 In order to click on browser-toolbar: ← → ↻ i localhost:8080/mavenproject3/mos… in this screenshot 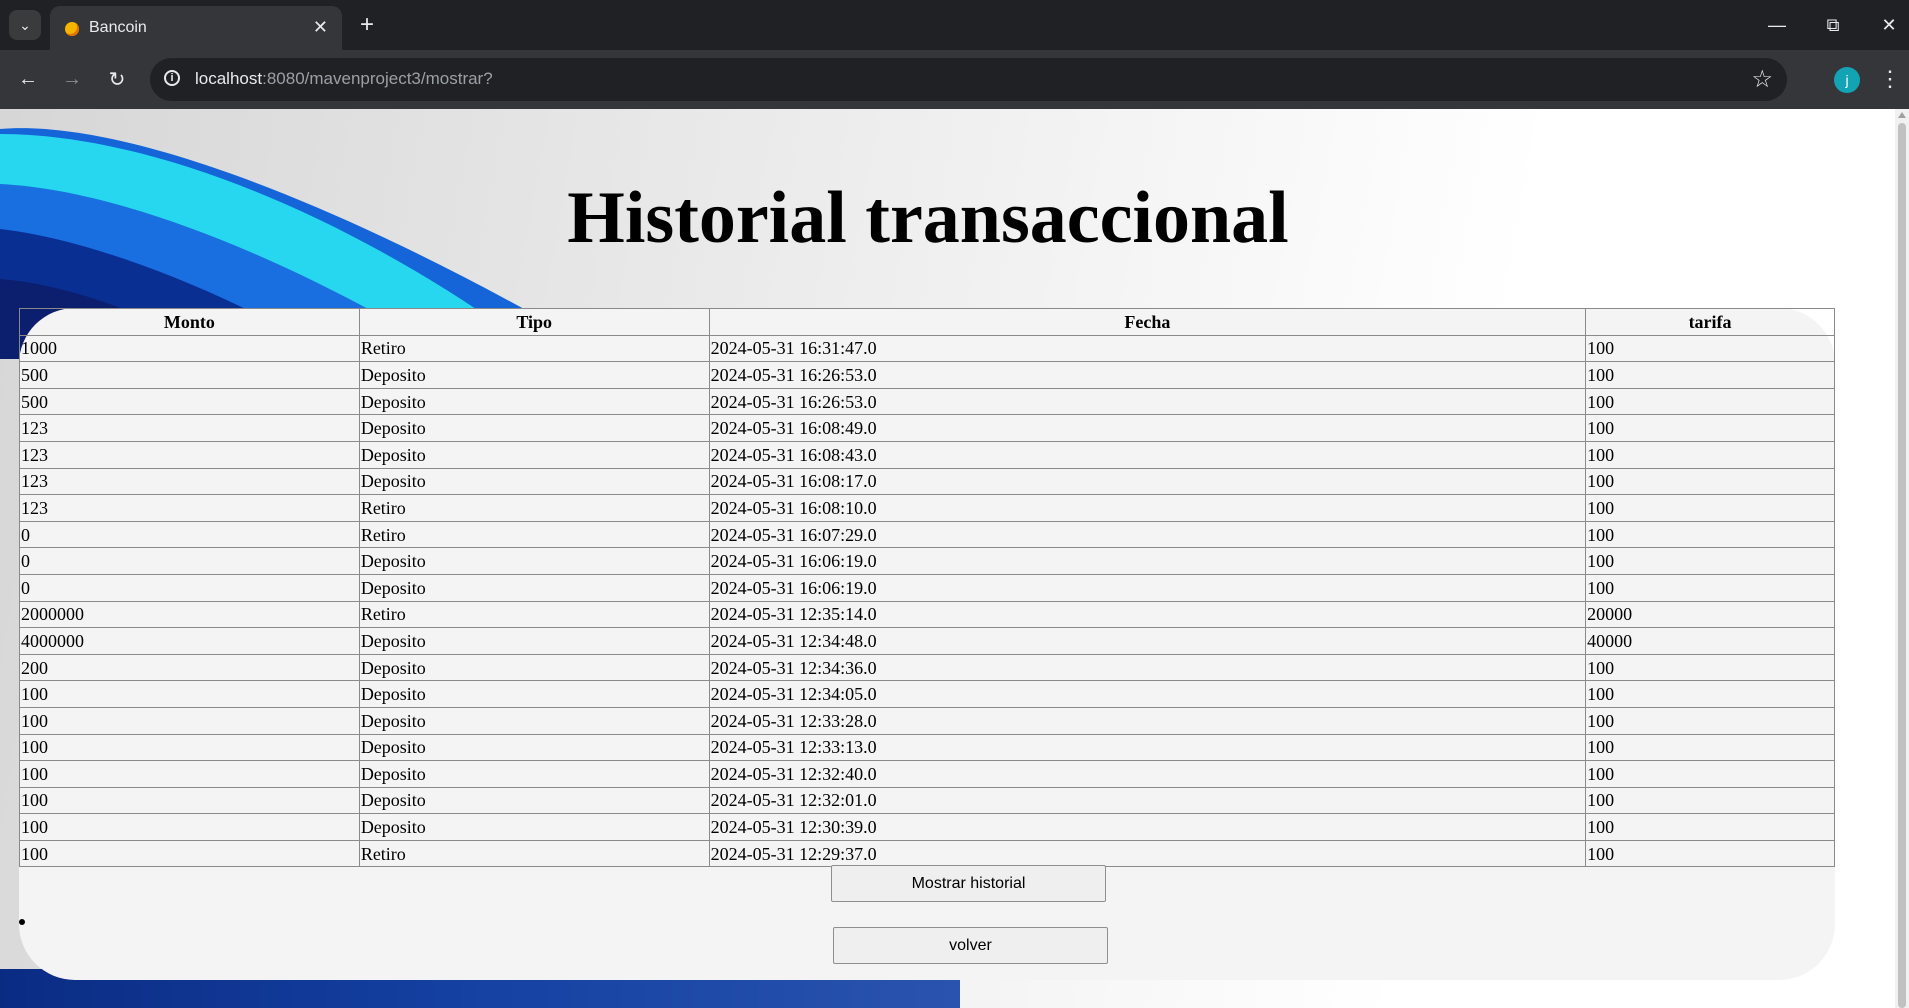, I will do `click(954, 79)`.